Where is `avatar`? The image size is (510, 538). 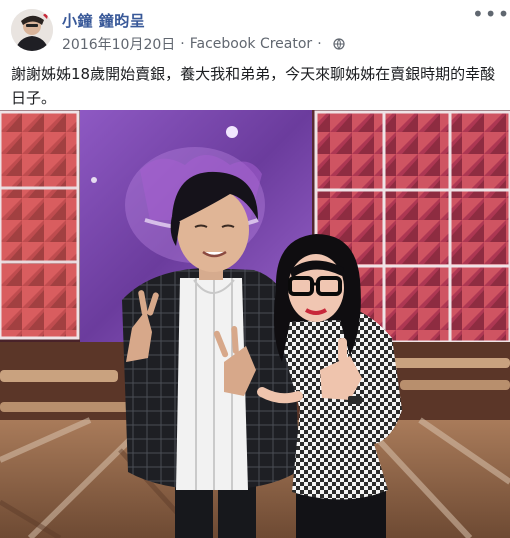 avatar is located at coordinates (32, 30).